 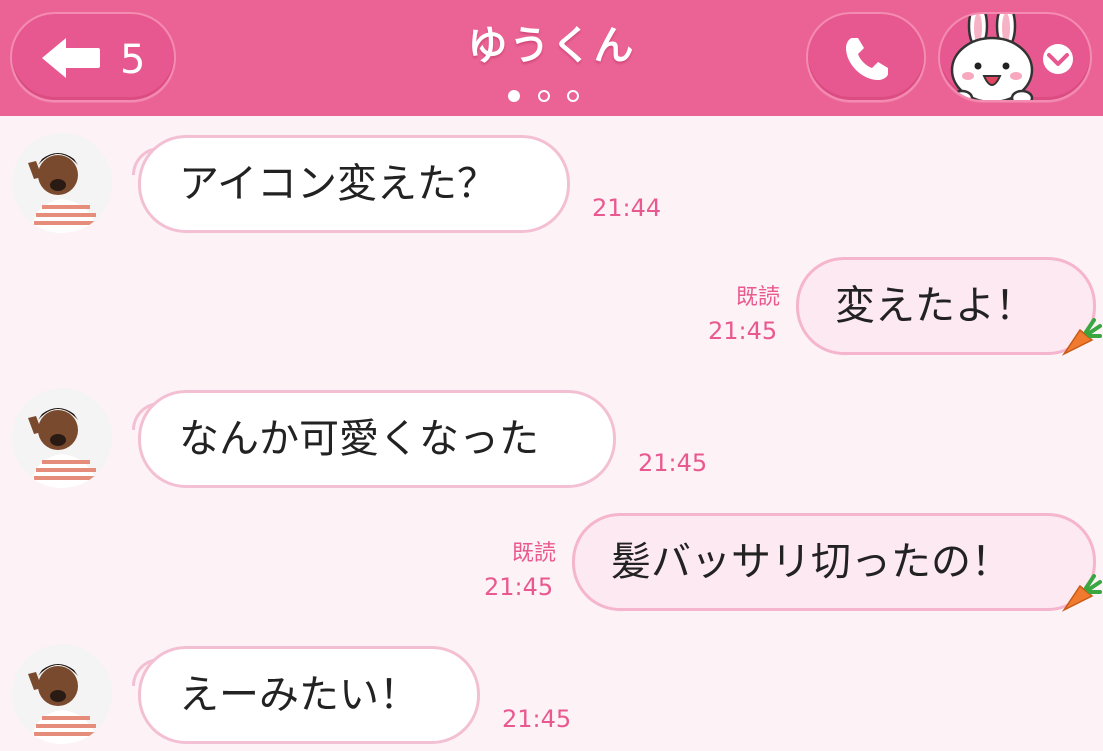 What do you see at coordinates (377, 439) in the screenshot?
I see `message-bubble-received: なんか可愛くなった` at bounding box center [377, 439].